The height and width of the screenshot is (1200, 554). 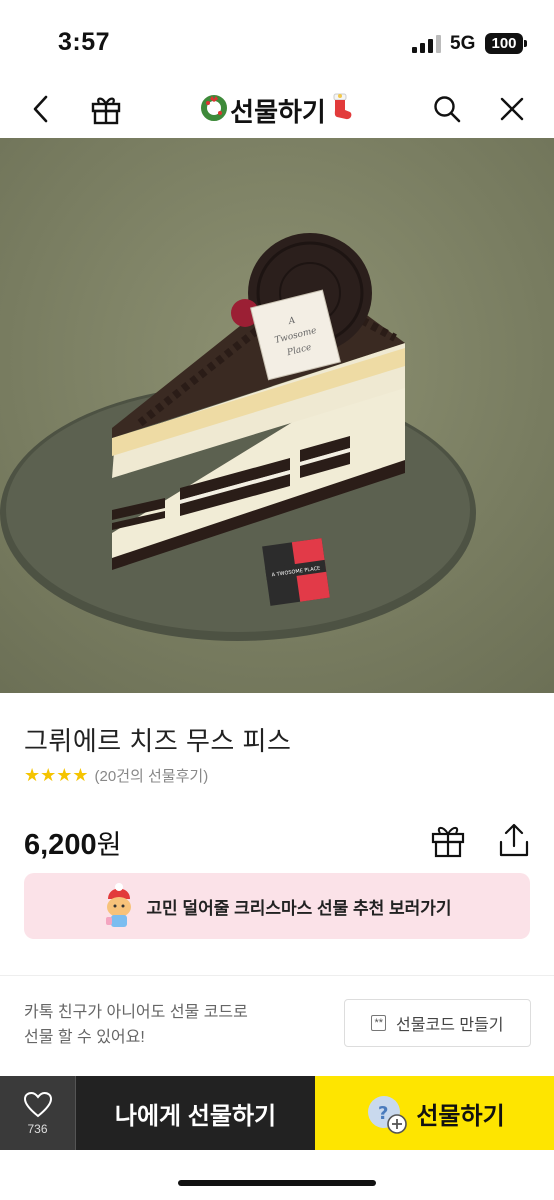 What do you see at coordinates (136, 1012) in the screenshot?
I see `gift-code-line-1: 카톡 친구가 아니어도 선물 코드로` at bounding box center [136, 1012].